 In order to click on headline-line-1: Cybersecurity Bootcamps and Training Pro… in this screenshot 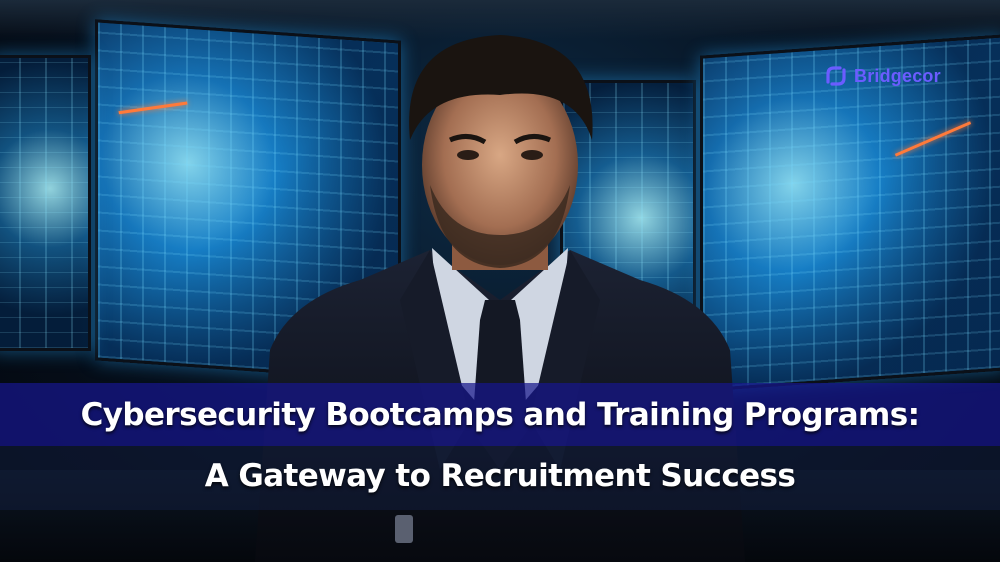, I will do `click(500, 415)`.